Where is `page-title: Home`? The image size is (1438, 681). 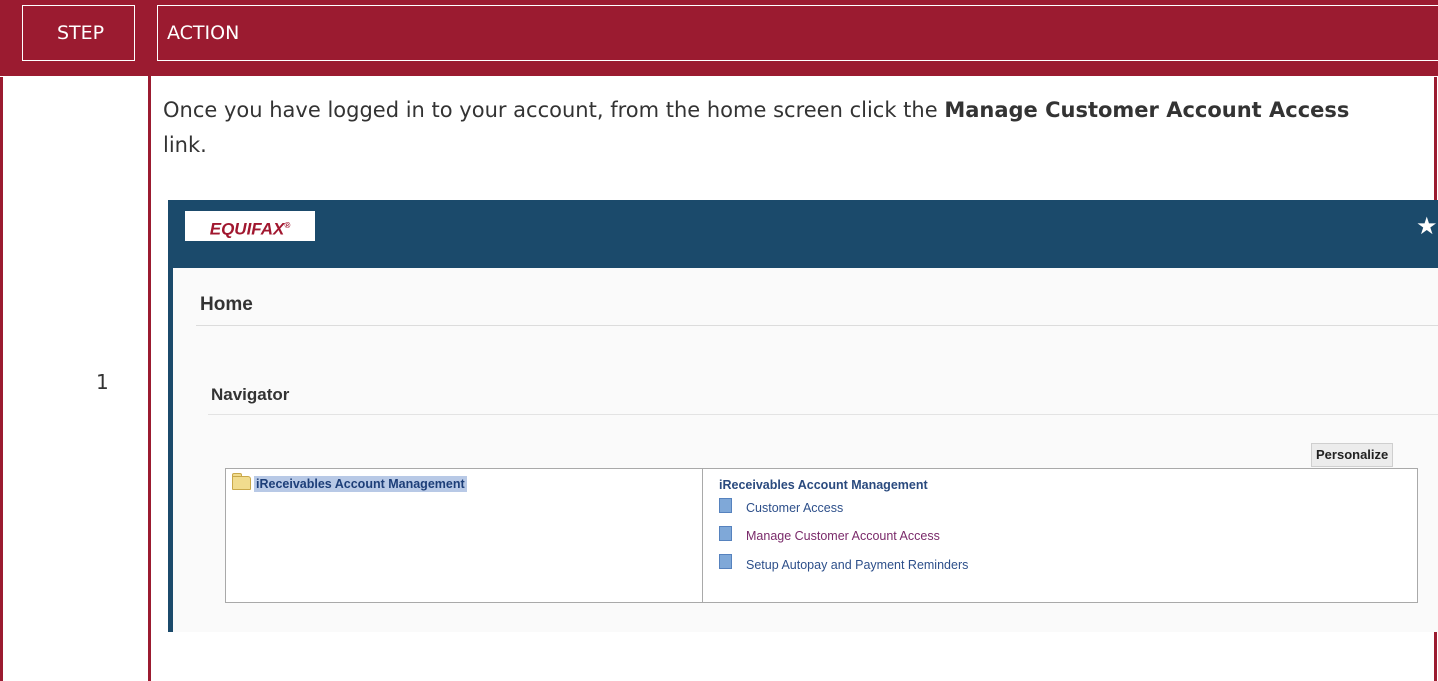 page-title: Home is located at coordinates (226, 304).